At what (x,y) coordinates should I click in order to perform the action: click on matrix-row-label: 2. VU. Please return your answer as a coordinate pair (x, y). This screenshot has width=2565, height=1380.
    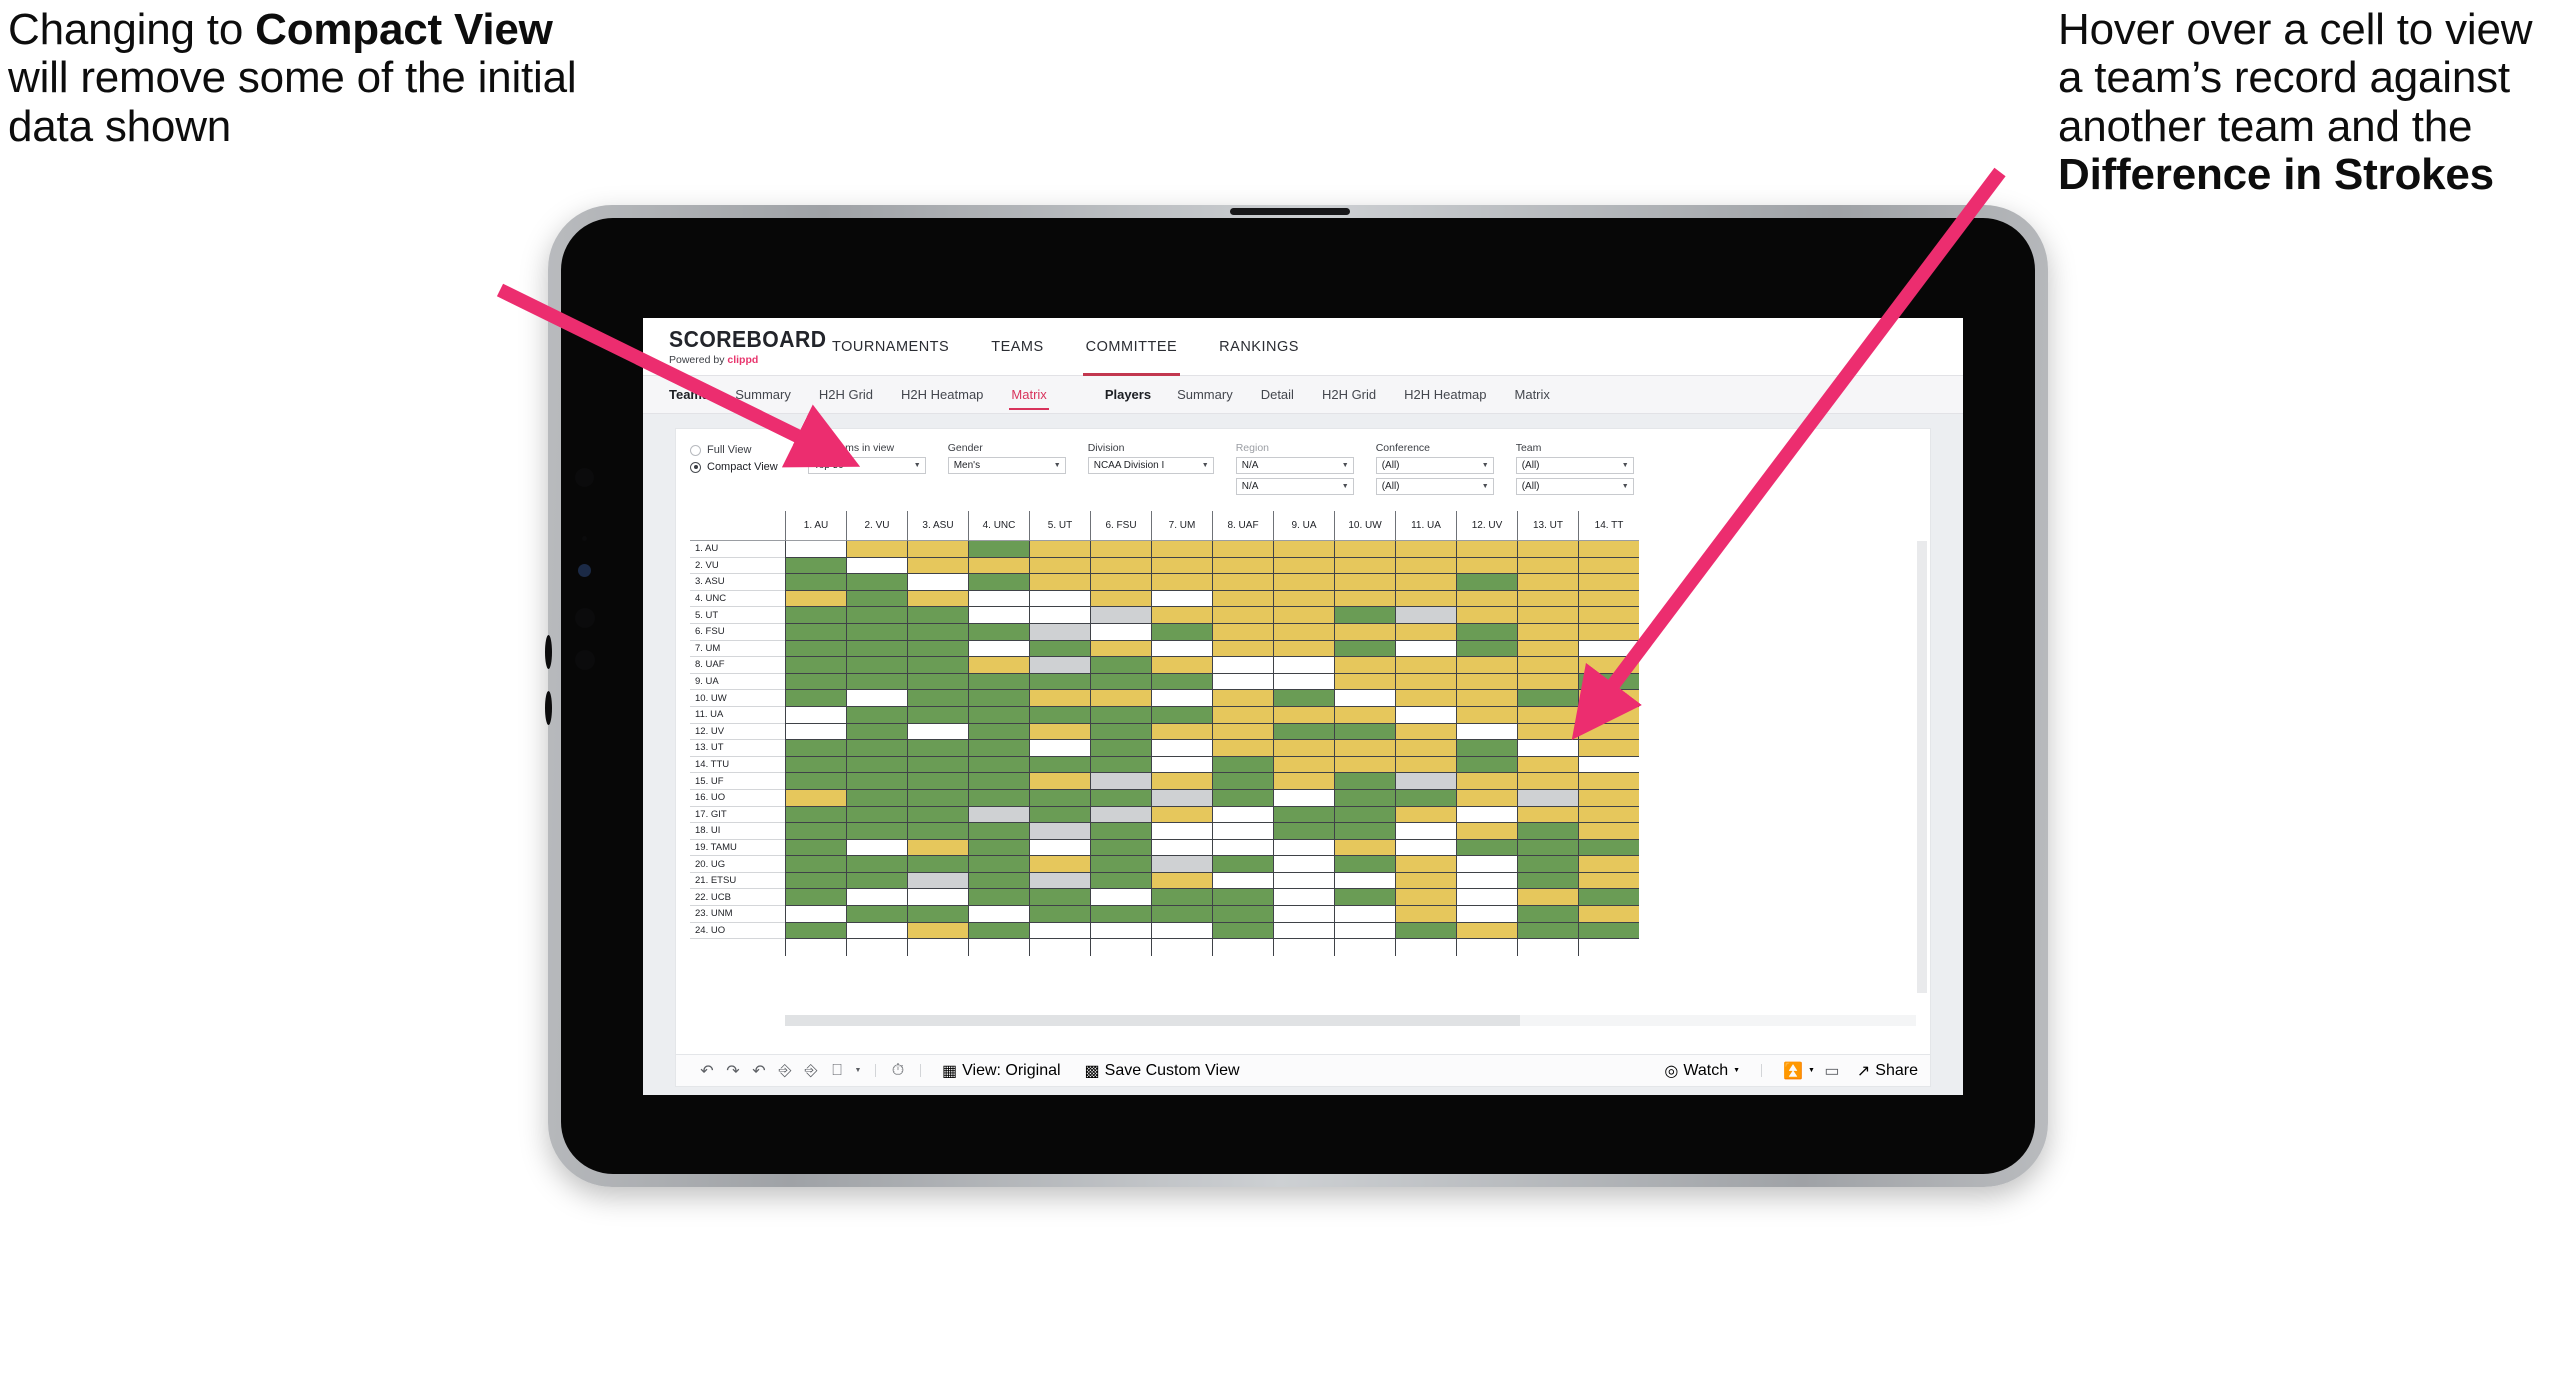
    Looking at the image, I should click on (737, 566).